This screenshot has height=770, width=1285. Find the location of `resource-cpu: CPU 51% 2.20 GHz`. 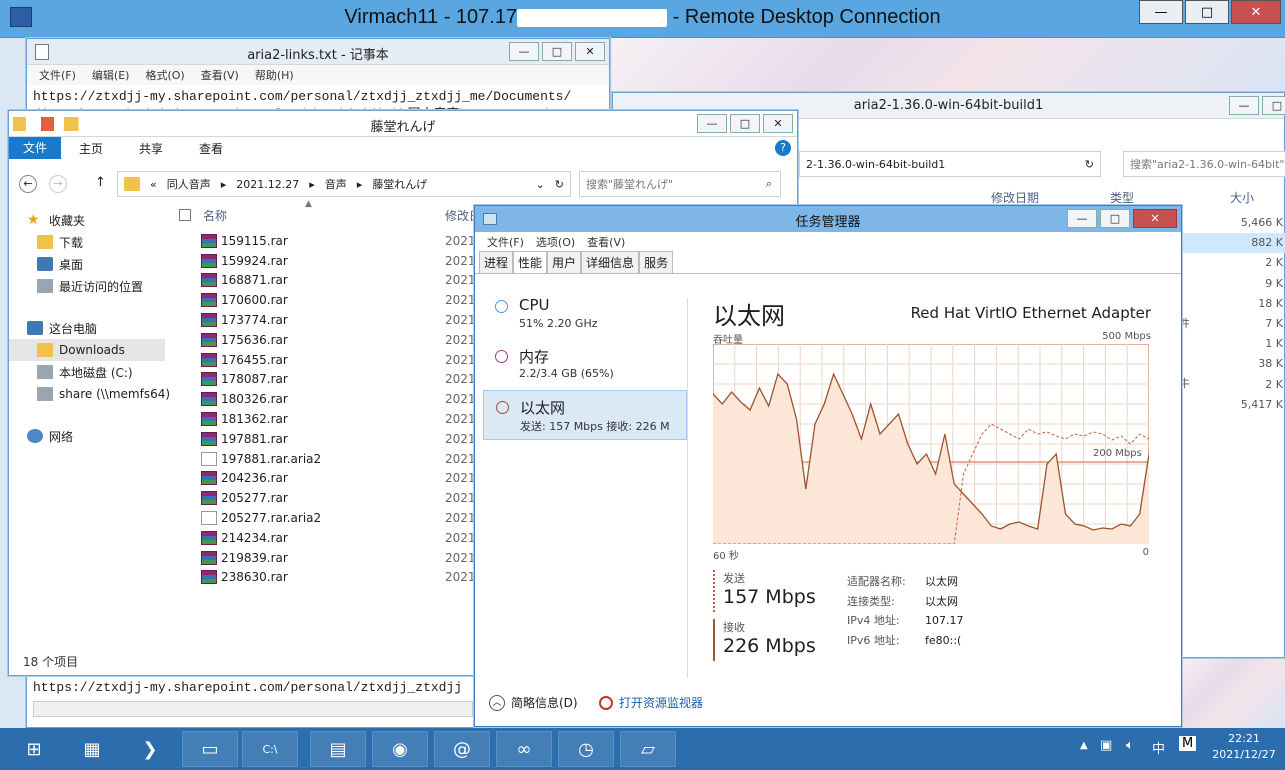

resource-cpu: CPU 51% 2.20 GHz is located at coordinates (585, 315).